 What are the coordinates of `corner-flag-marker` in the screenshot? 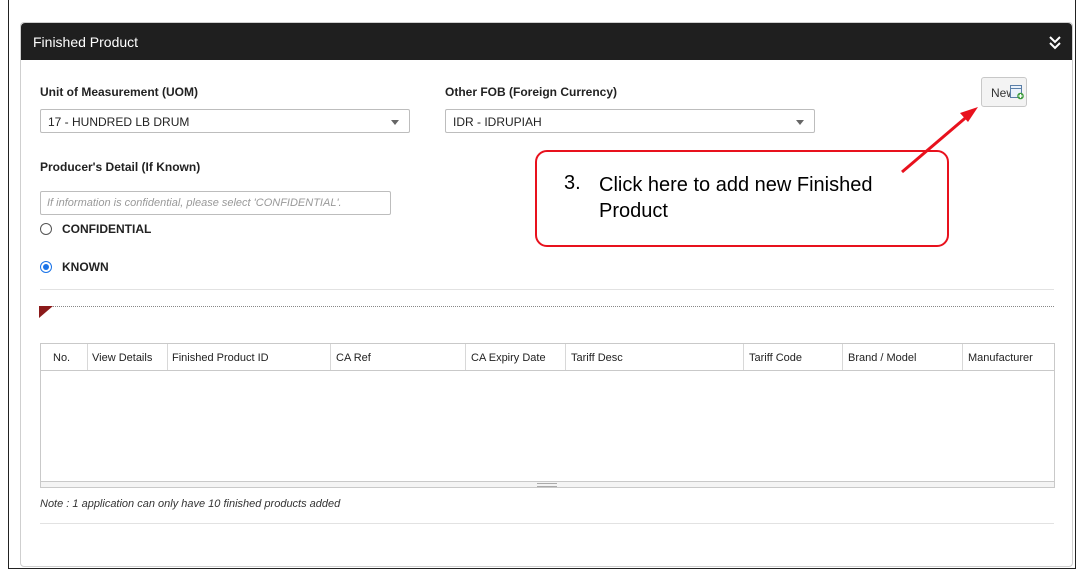 It's located at (46, 312).